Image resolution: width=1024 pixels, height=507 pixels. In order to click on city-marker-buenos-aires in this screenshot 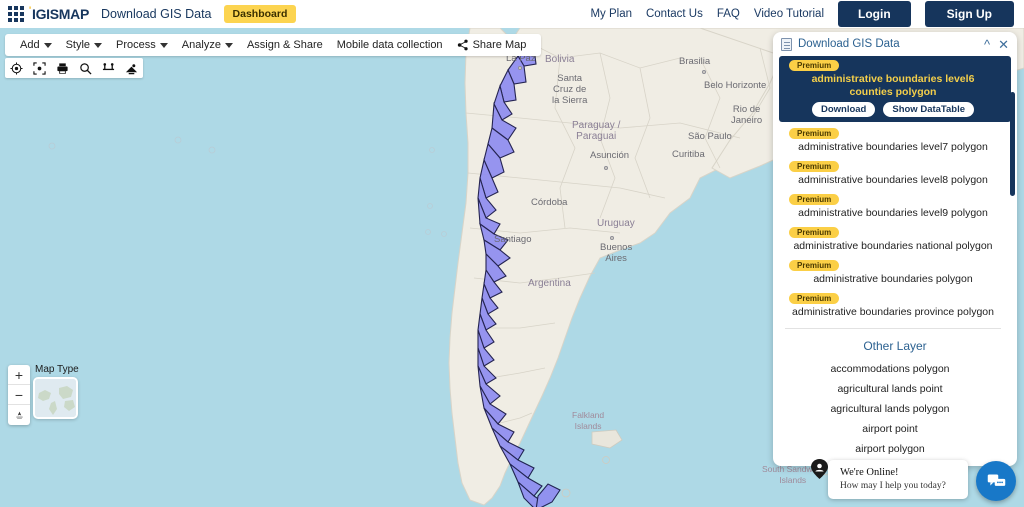, I will do `click(612, 238)`.